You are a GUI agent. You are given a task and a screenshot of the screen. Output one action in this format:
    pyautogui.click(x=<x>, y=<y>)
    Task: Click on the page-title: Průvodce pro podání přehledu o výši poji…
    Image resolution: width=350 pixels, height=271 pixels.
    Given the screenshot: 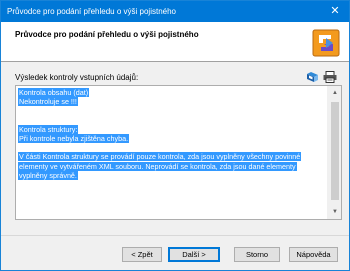 What is the action you would take?
    pyautogui.click(x=107, y=34)
    